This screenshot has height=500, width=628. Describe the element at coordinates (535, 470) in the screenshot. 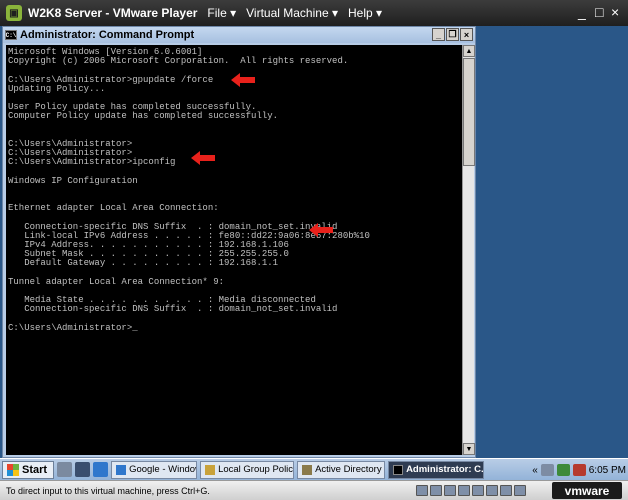

I see `tray-expand-chevron-icon: «` at that location.